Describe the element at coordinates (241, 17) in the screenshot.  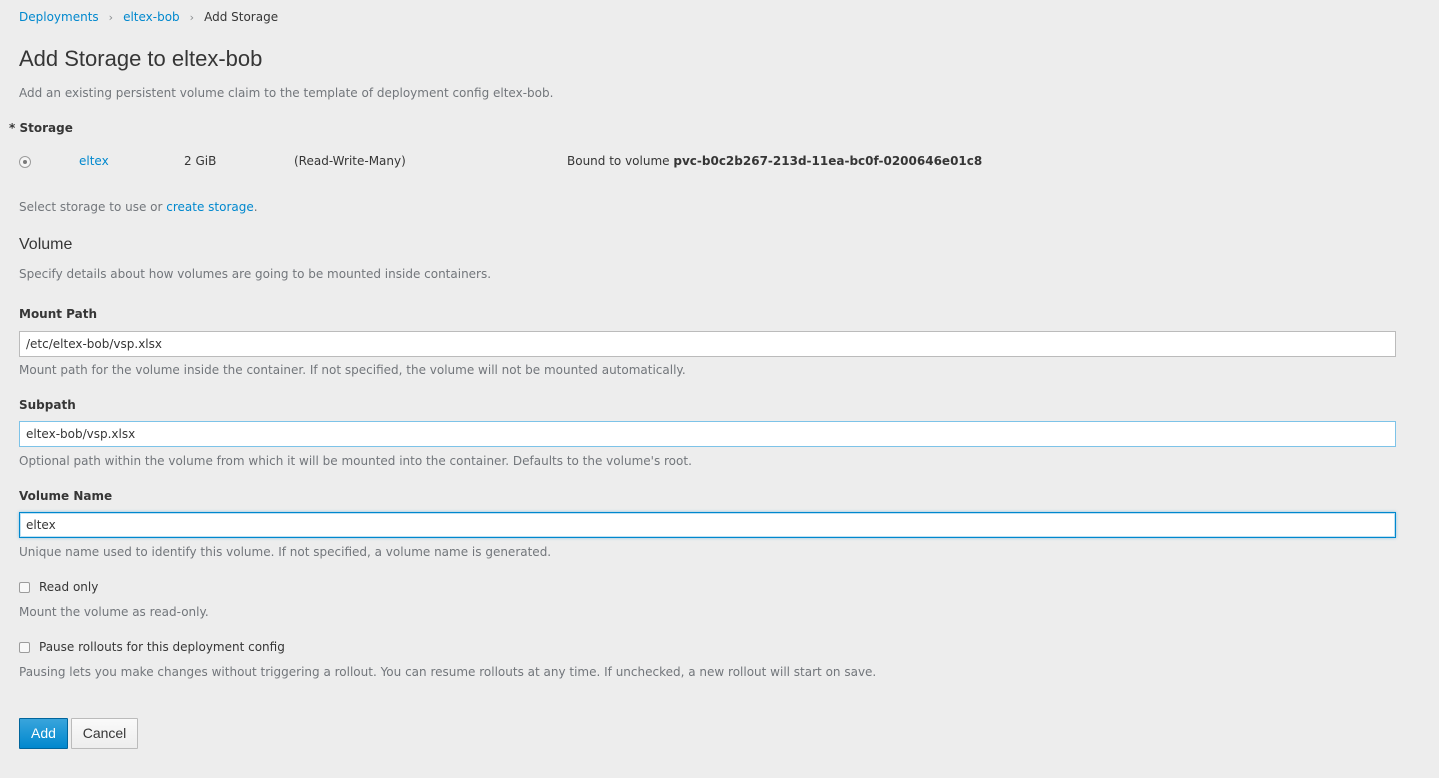
I see `breadcrumb-current: Add Storage` at that location.